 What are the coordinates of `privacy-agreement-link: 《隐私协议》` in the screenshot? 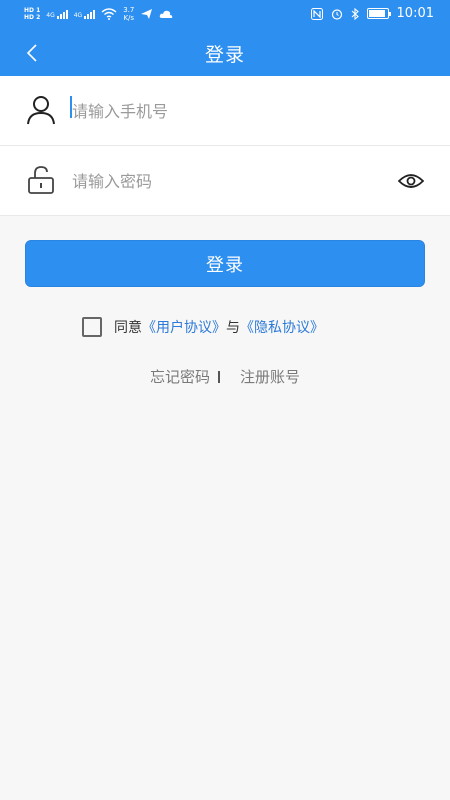 It's located at (282, 327).